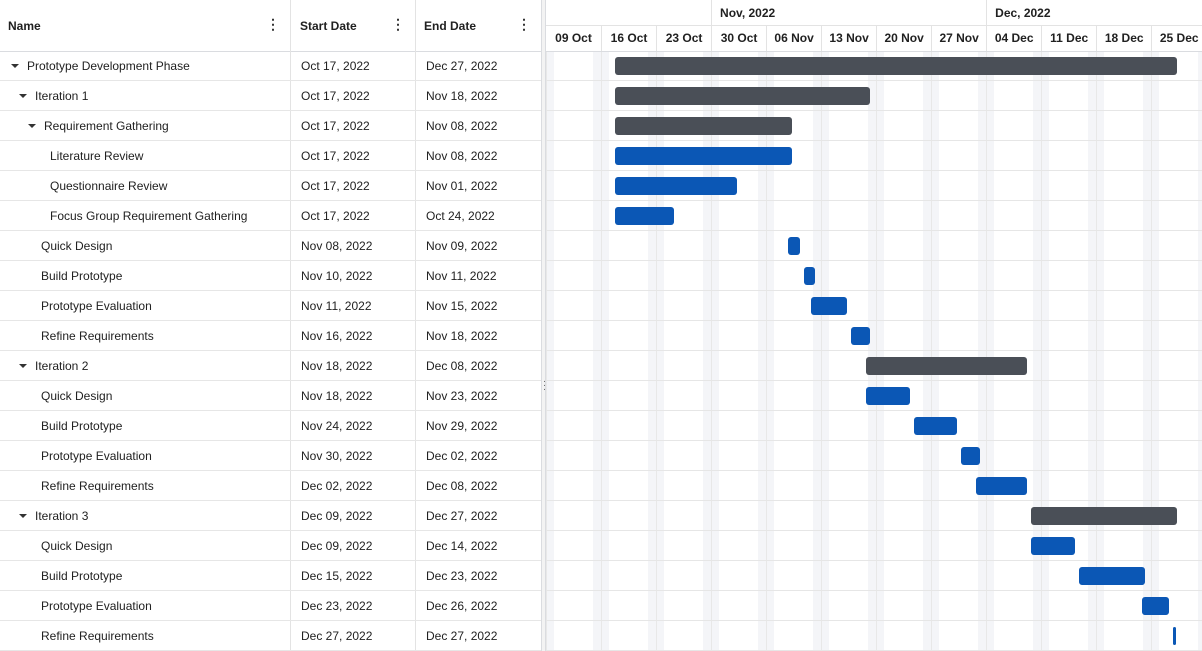  I want to click on column-header-name: Name ⋮, so click(145, 25).